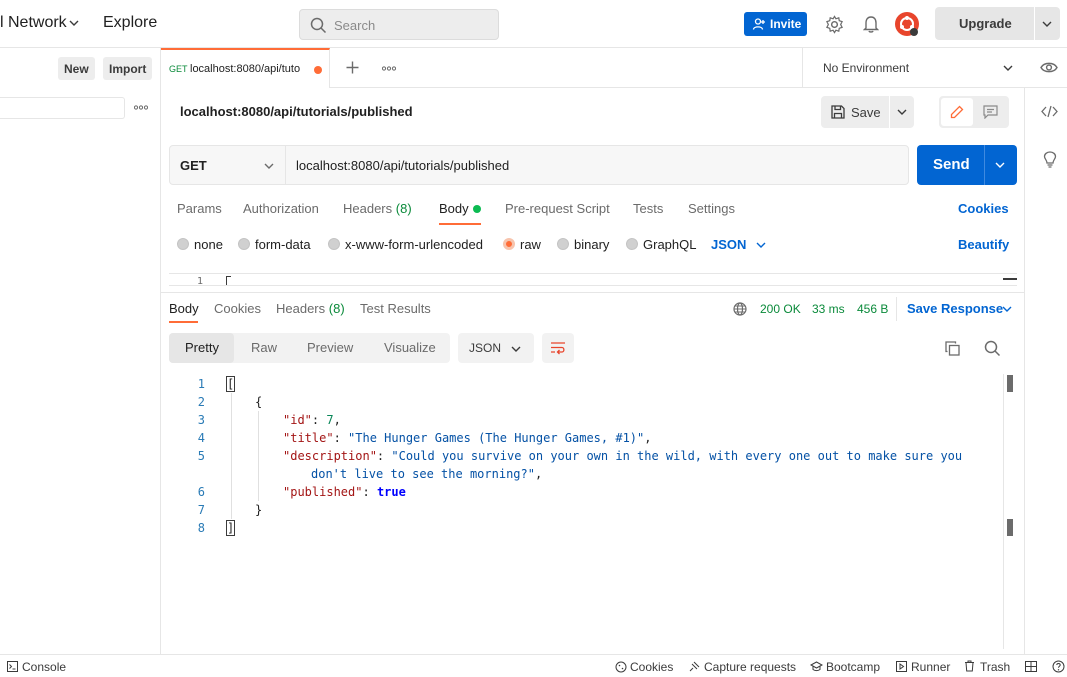  What do you see at coordinates (694, 667) in the screenshot?
I see `satellite-icon` at bounding box center [694, 667].